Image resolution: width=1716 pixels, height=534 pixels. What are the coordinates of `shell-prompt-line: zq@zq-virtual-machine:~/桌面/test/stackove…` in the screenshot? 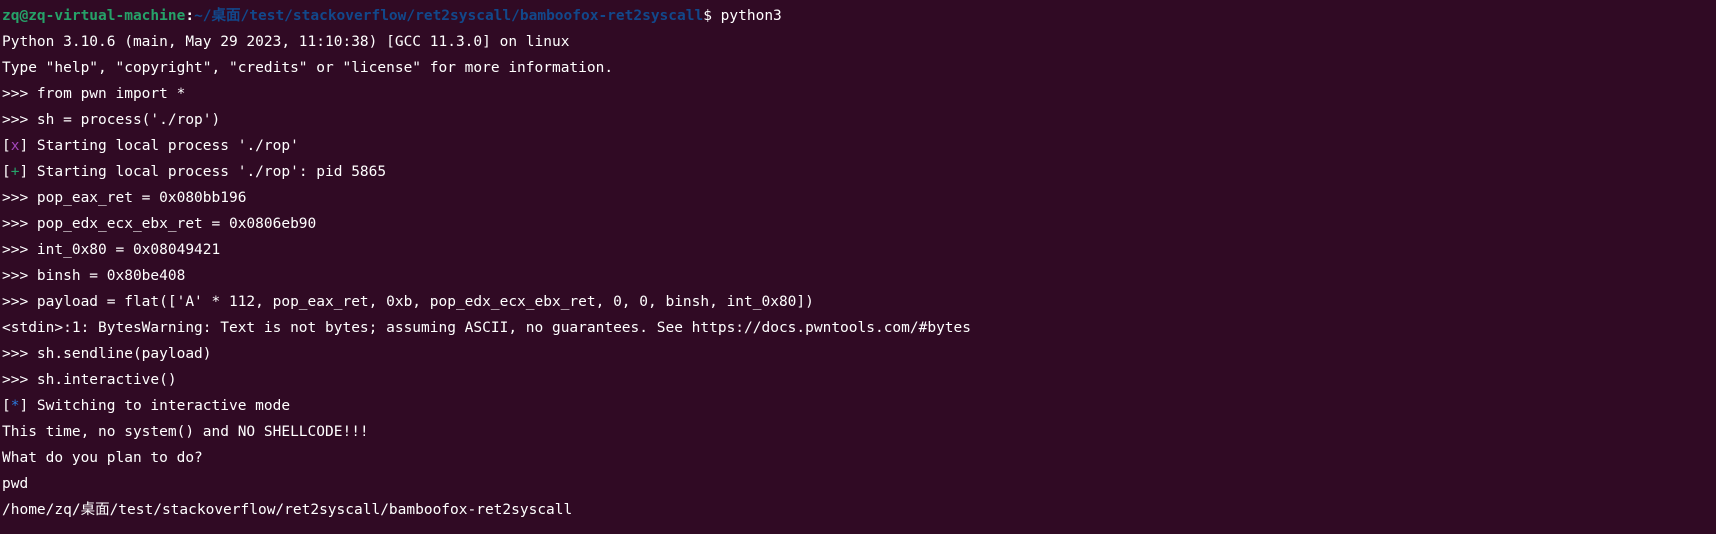 It's located at (859, 16).